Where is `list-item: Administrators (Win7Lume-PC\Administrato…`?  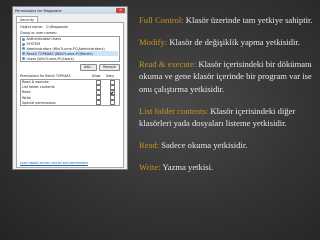
list-item: Administrators (Win7Lume-PC\Administrato… is located at coordinates (70, 49).